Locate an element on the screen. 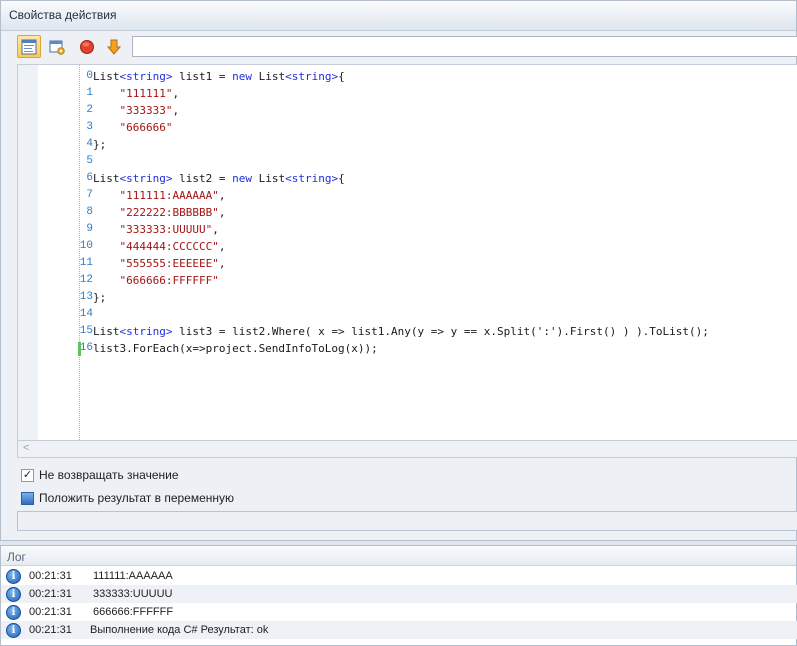 The width and height of the screenshot is (797, 646). code-text: list2 = is located at coordinates (202, 178).